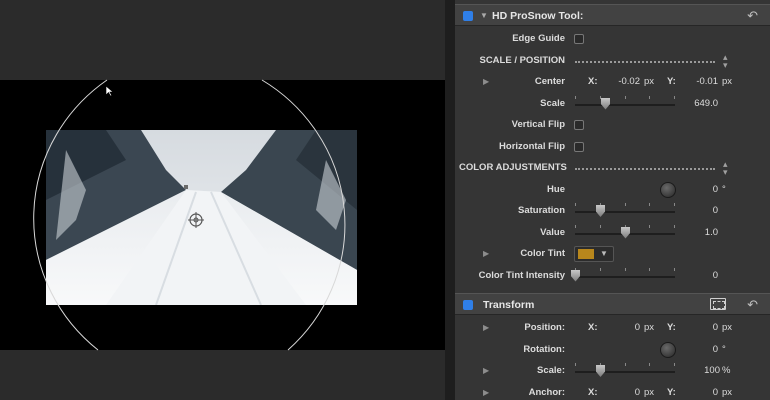  I want to click on param-label: Center, so click(549, 81).